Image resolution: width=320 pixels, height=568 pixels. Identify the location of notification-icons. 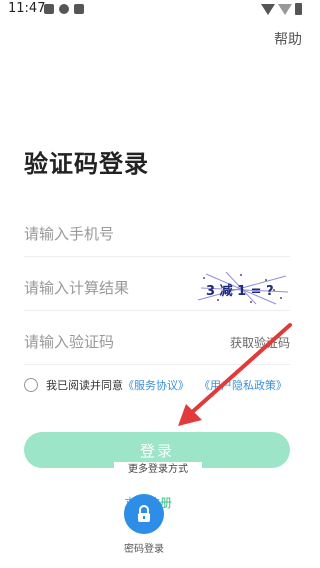
(64, 9).